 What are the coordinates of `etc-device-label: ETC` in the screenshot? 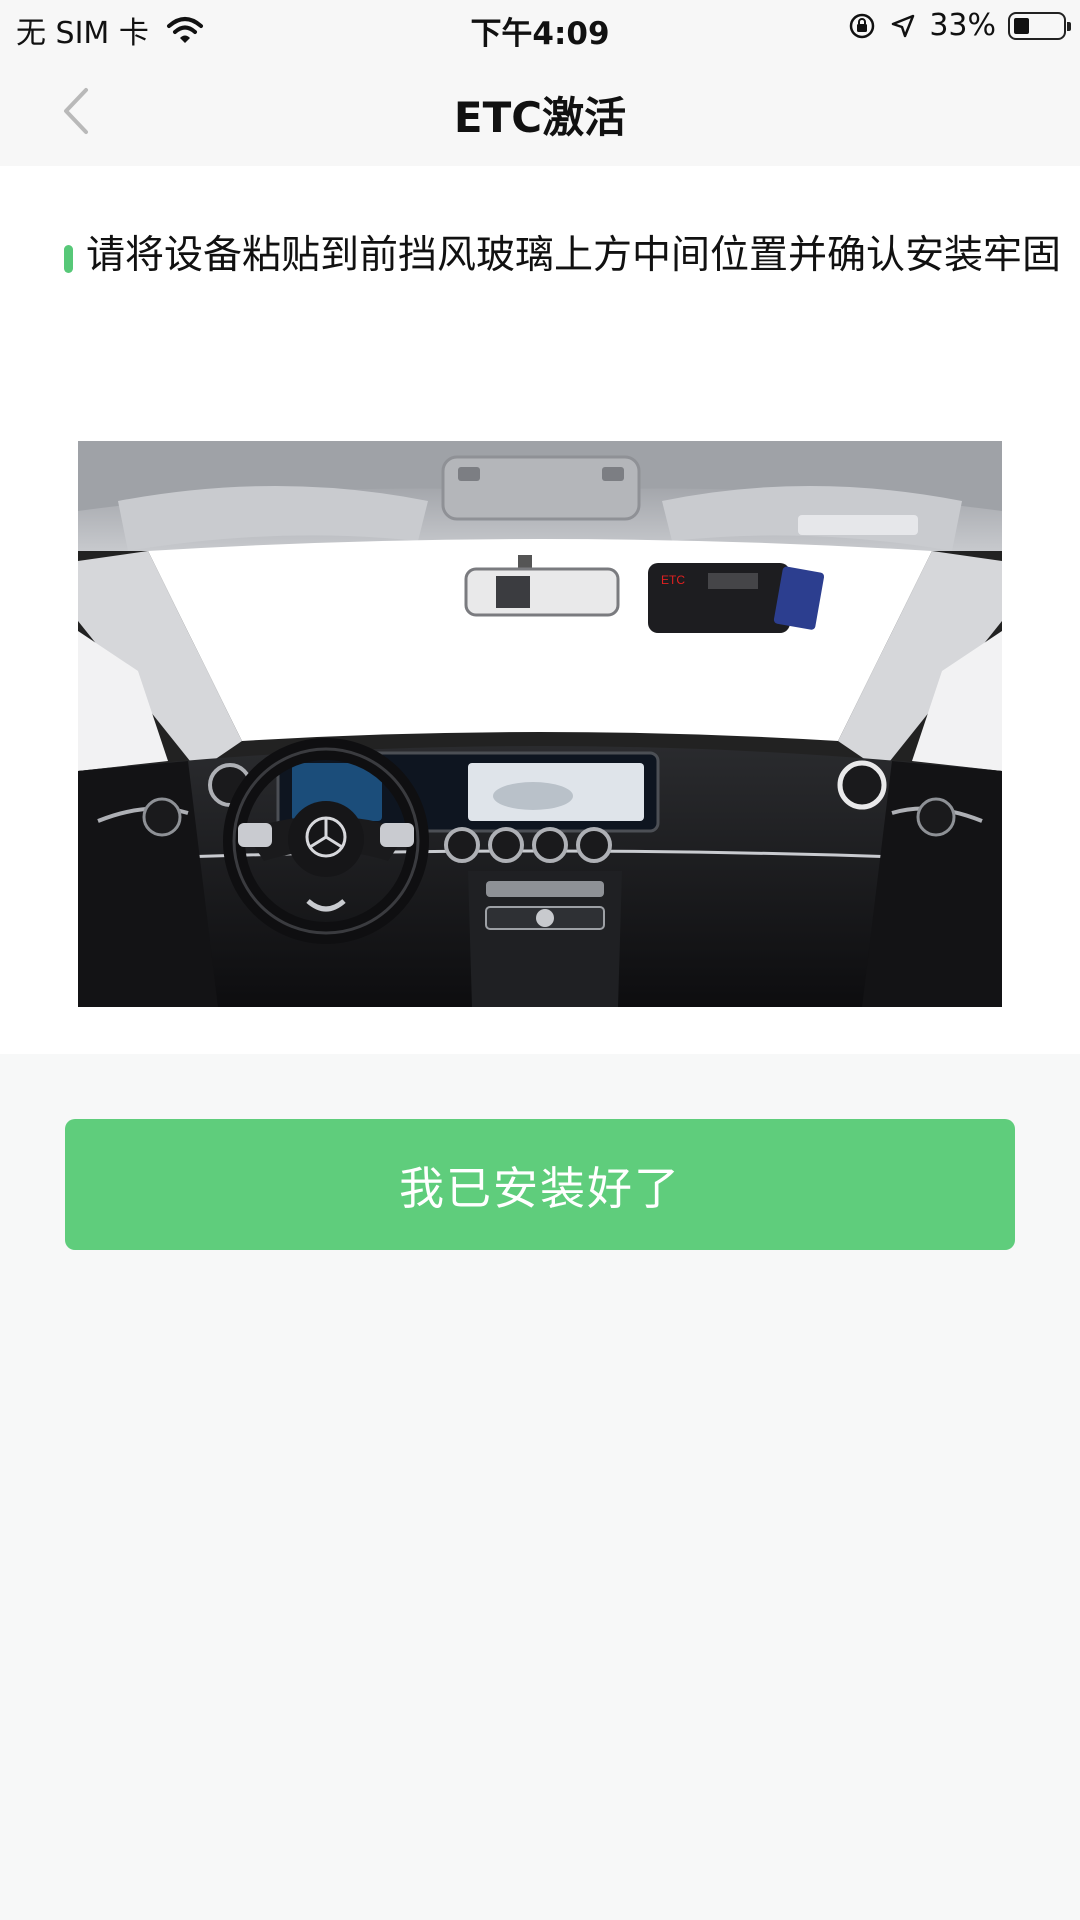 It's located at (673, 580).